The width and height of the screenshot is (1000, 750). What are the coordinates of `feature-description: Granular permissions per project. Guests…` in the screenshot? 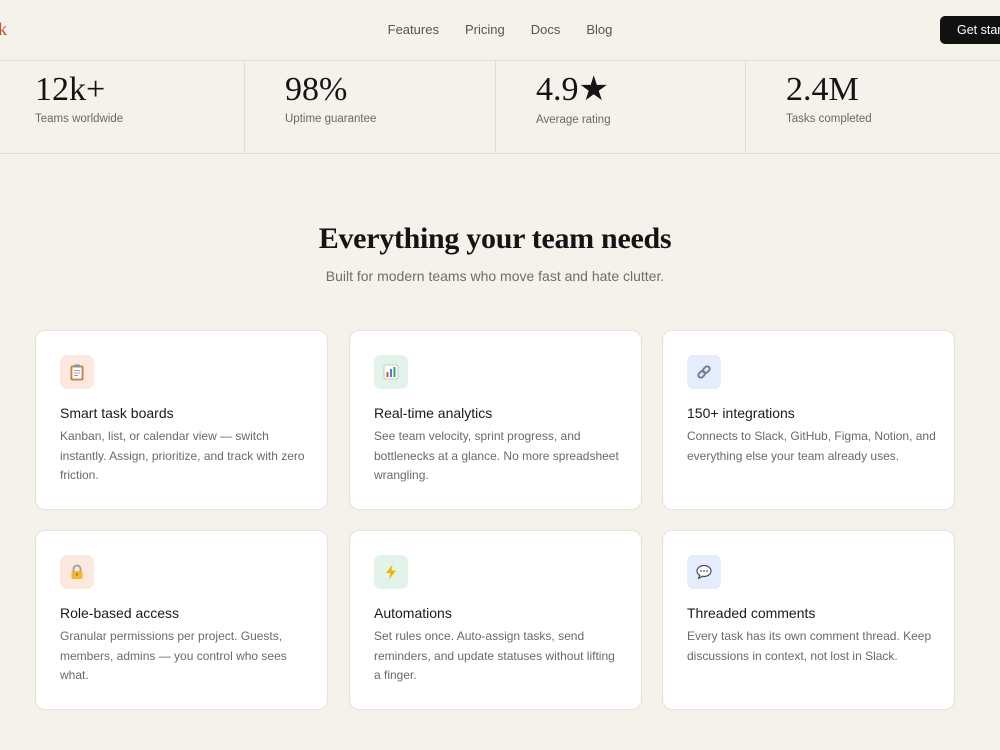 It's located at (173, 655).